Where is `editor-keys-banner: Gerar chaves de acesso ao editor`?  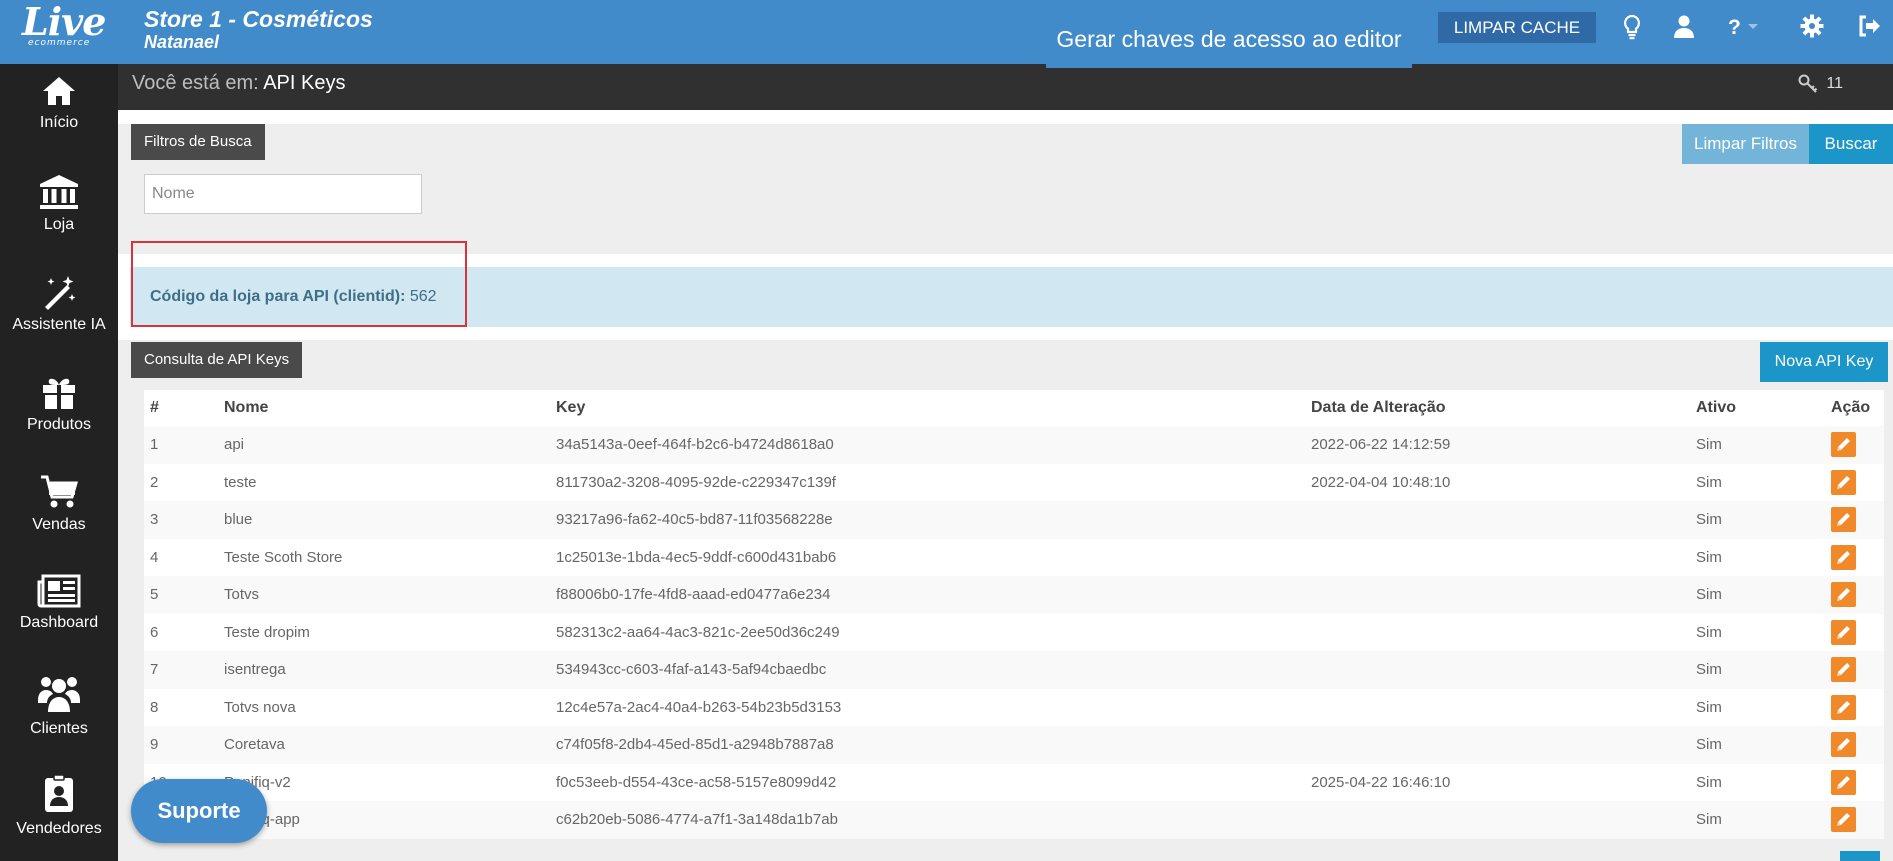 editor-keys-banner: Gerar chaves de acesso ao editor is located at coordinates (1229, 43).